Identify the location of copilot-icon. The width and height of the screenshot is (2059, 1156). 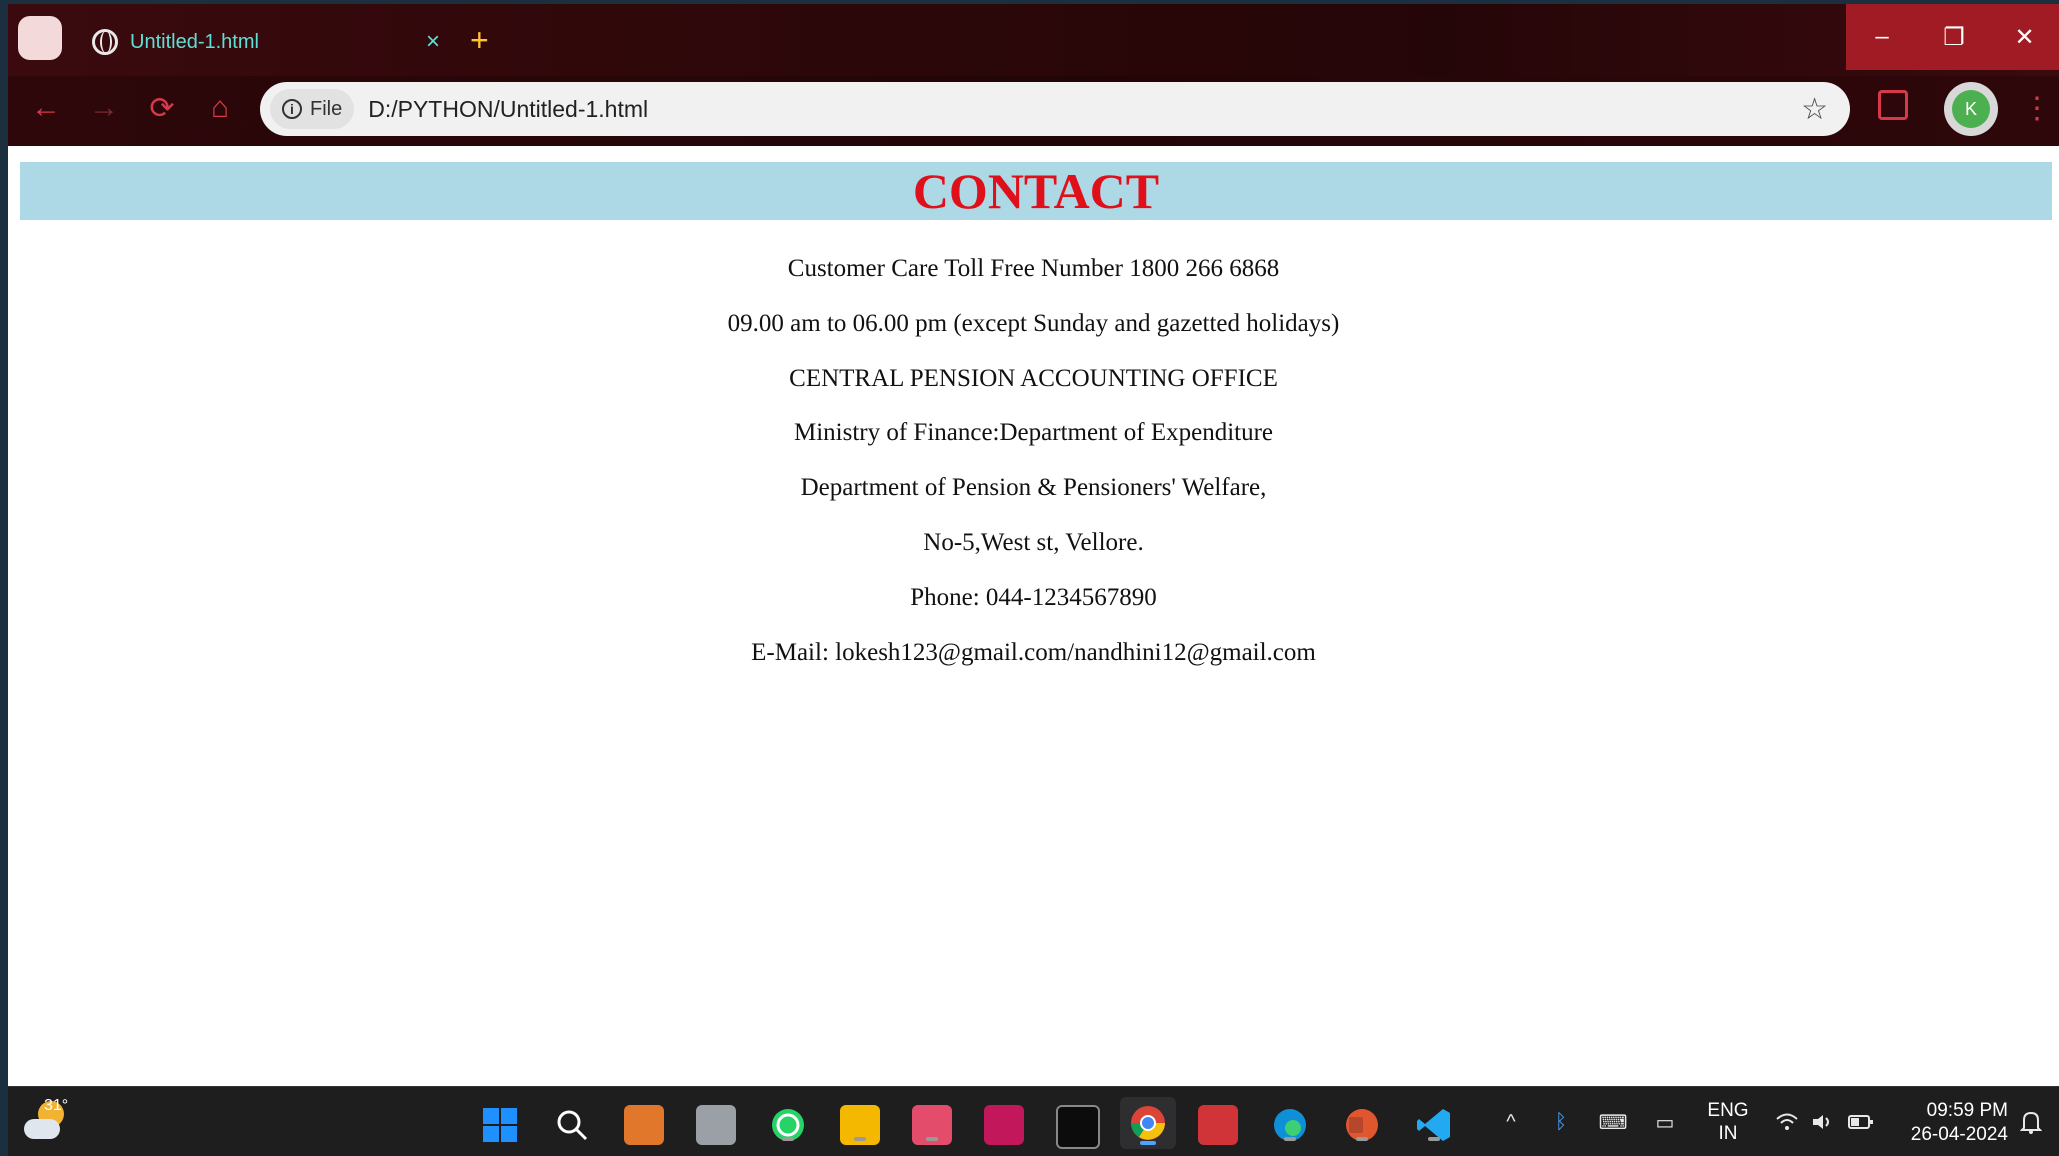
(644, 1125).